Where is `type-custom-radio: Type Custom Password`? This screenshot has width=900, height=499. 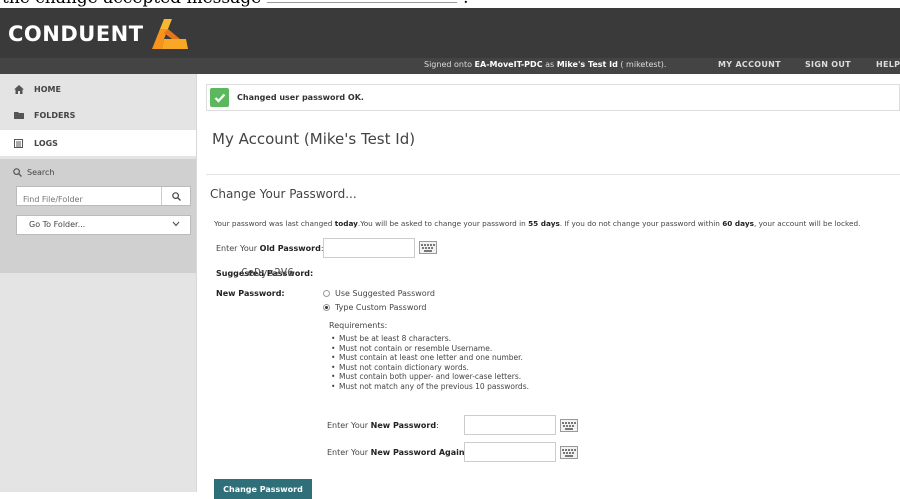 type-custom-radio: Type Custom Password is located at coordinates (374, 307).